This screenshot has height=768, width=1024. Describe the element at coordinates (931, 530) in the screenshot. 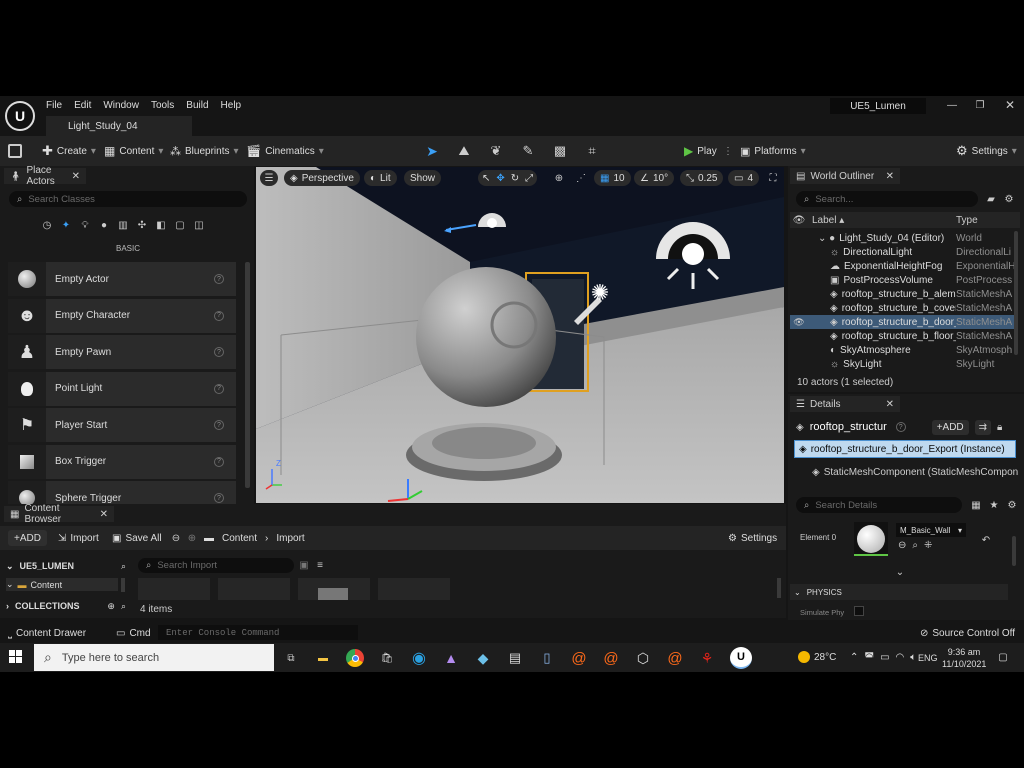

I see `material-dropdown: M_Basic_Wall ▾` at that location.